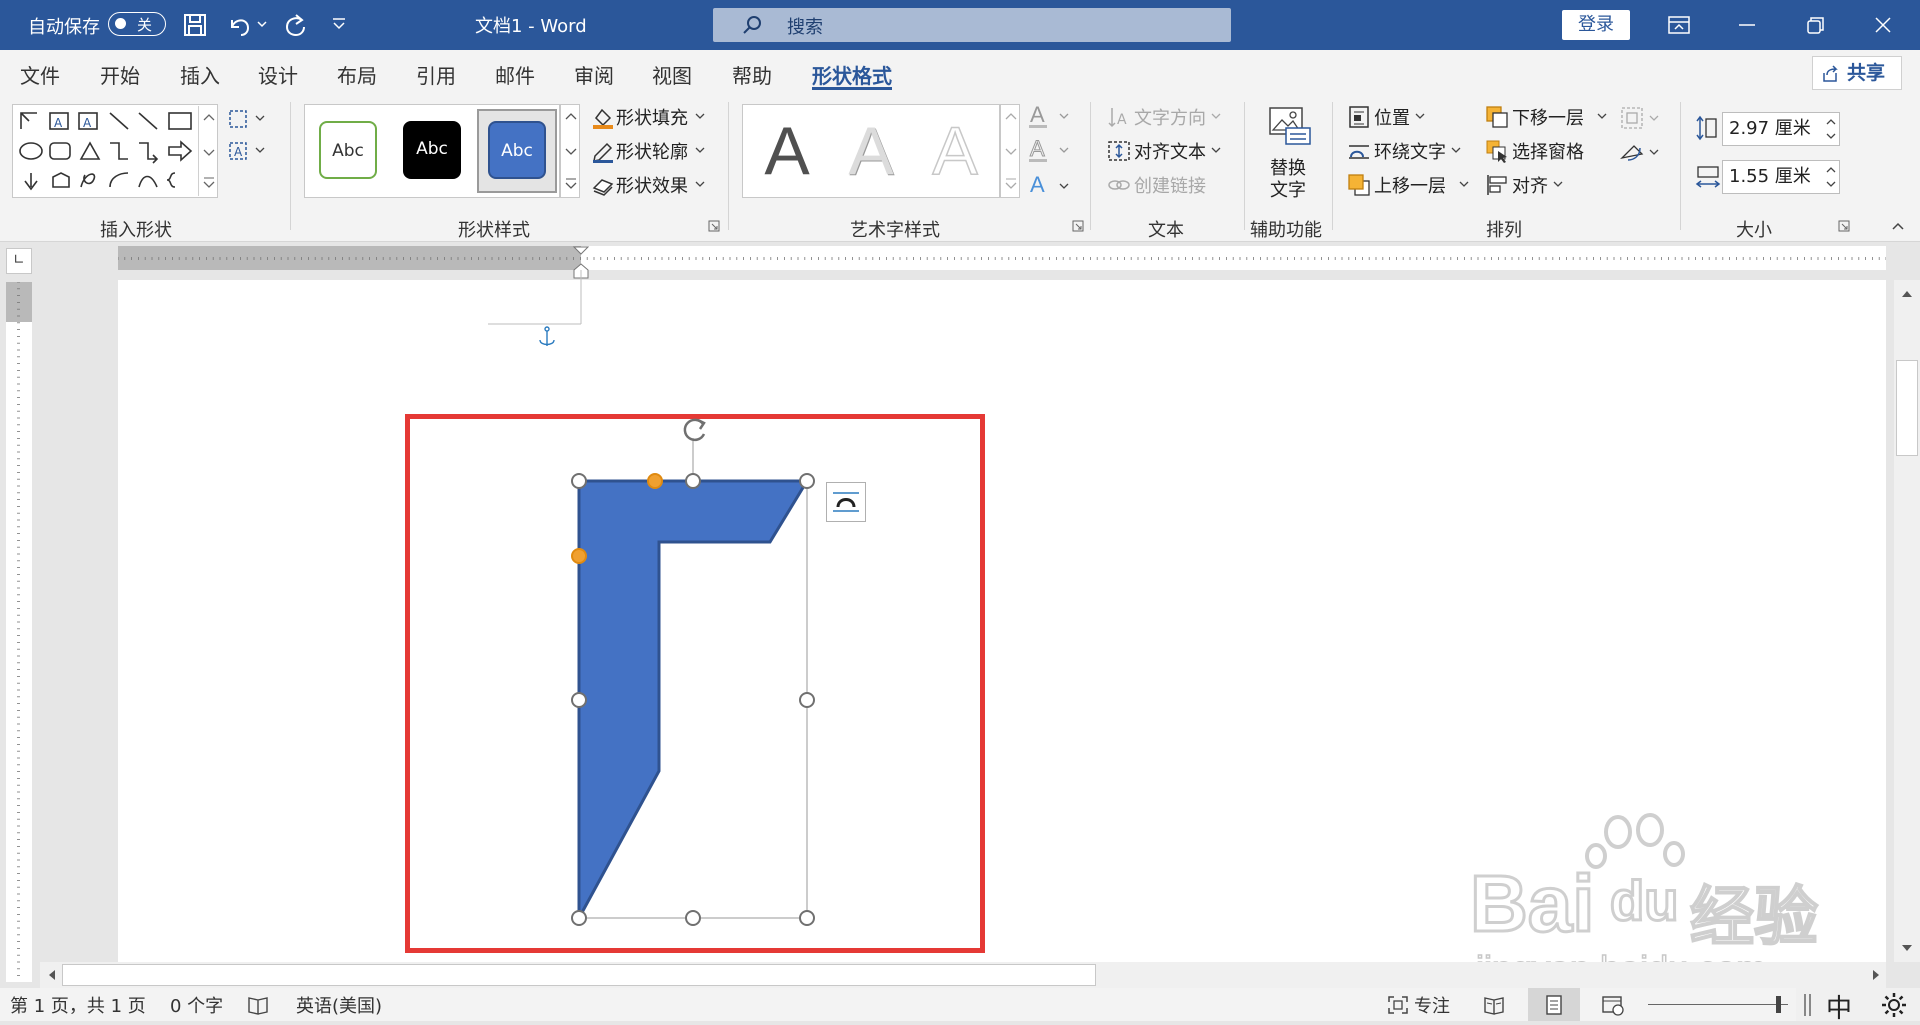 The height and width of the screenshot is (1025, 1920). I want to click on adjust-handle-top, so click(655, 481).